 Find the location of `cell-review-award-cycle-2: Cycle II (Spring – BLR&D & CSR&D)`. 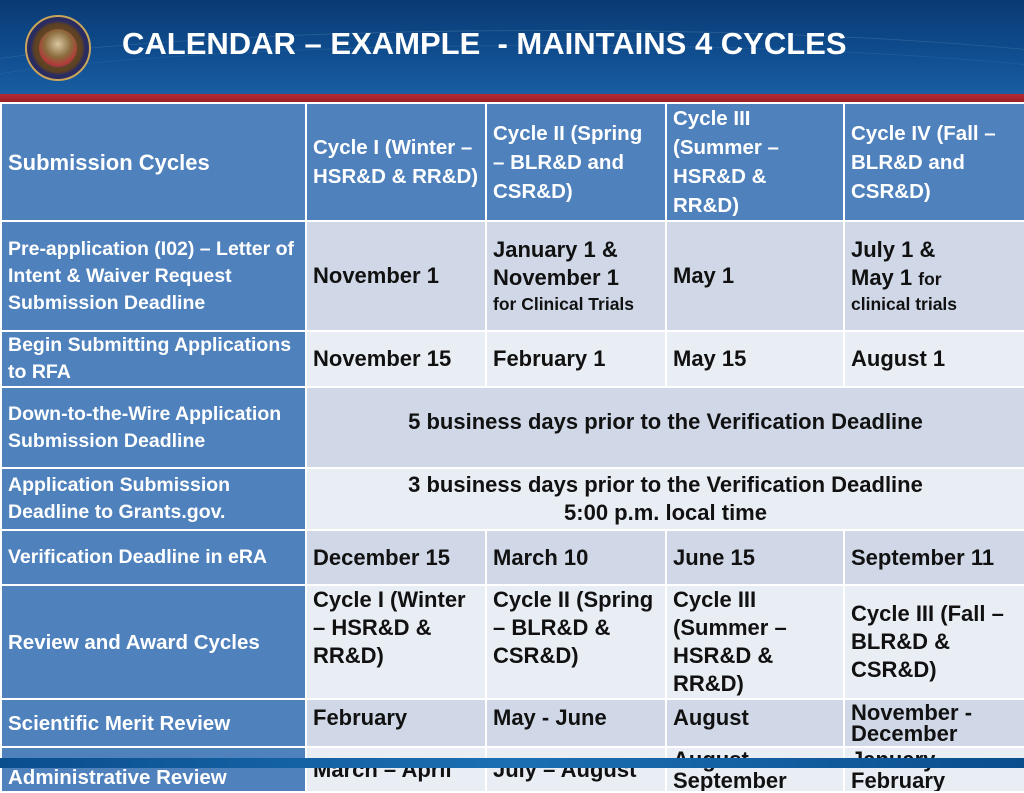

cell-review-award-cycle-2: Cycle II (Spring – BLR&D & CSR&D) is located at coordinates (576, 642).